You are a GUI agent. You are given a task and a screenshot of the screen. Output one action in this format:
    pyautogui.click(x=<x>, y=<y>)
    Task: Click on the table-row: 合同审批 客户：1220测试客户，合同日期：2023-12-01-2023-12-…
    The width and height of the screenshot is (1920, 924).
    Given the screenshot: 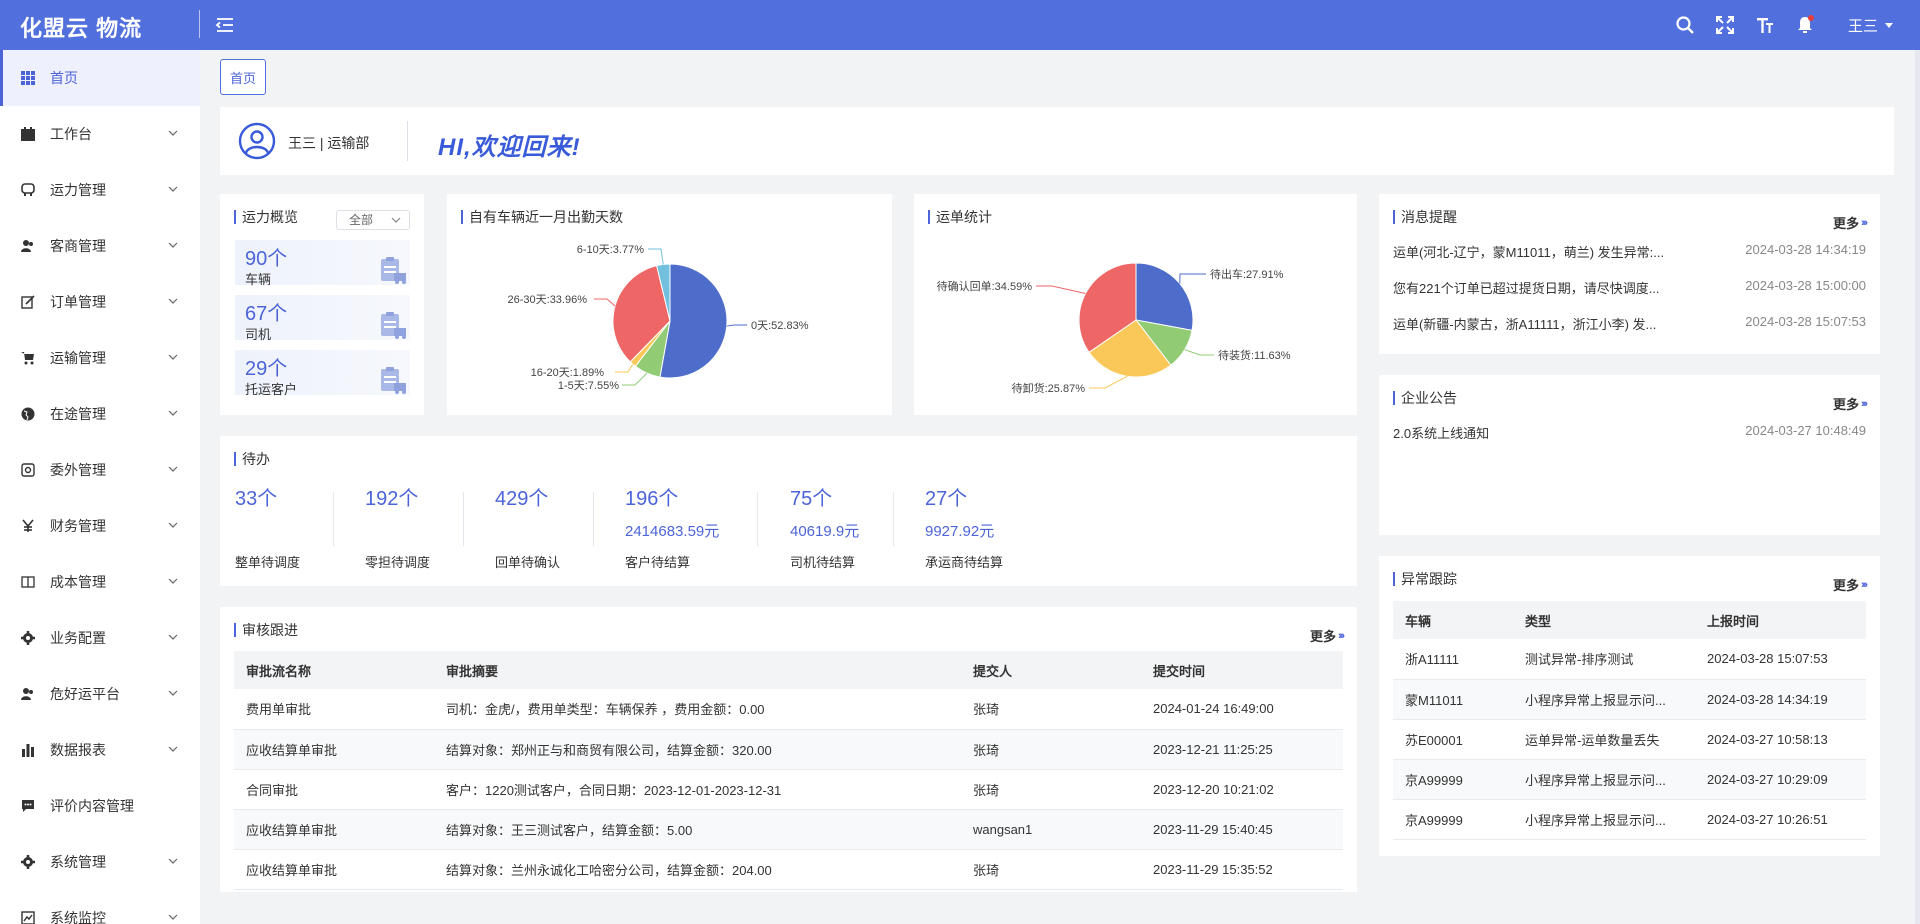 What is the action you would take?
    pyautogui.click(x=788, y=789)
    